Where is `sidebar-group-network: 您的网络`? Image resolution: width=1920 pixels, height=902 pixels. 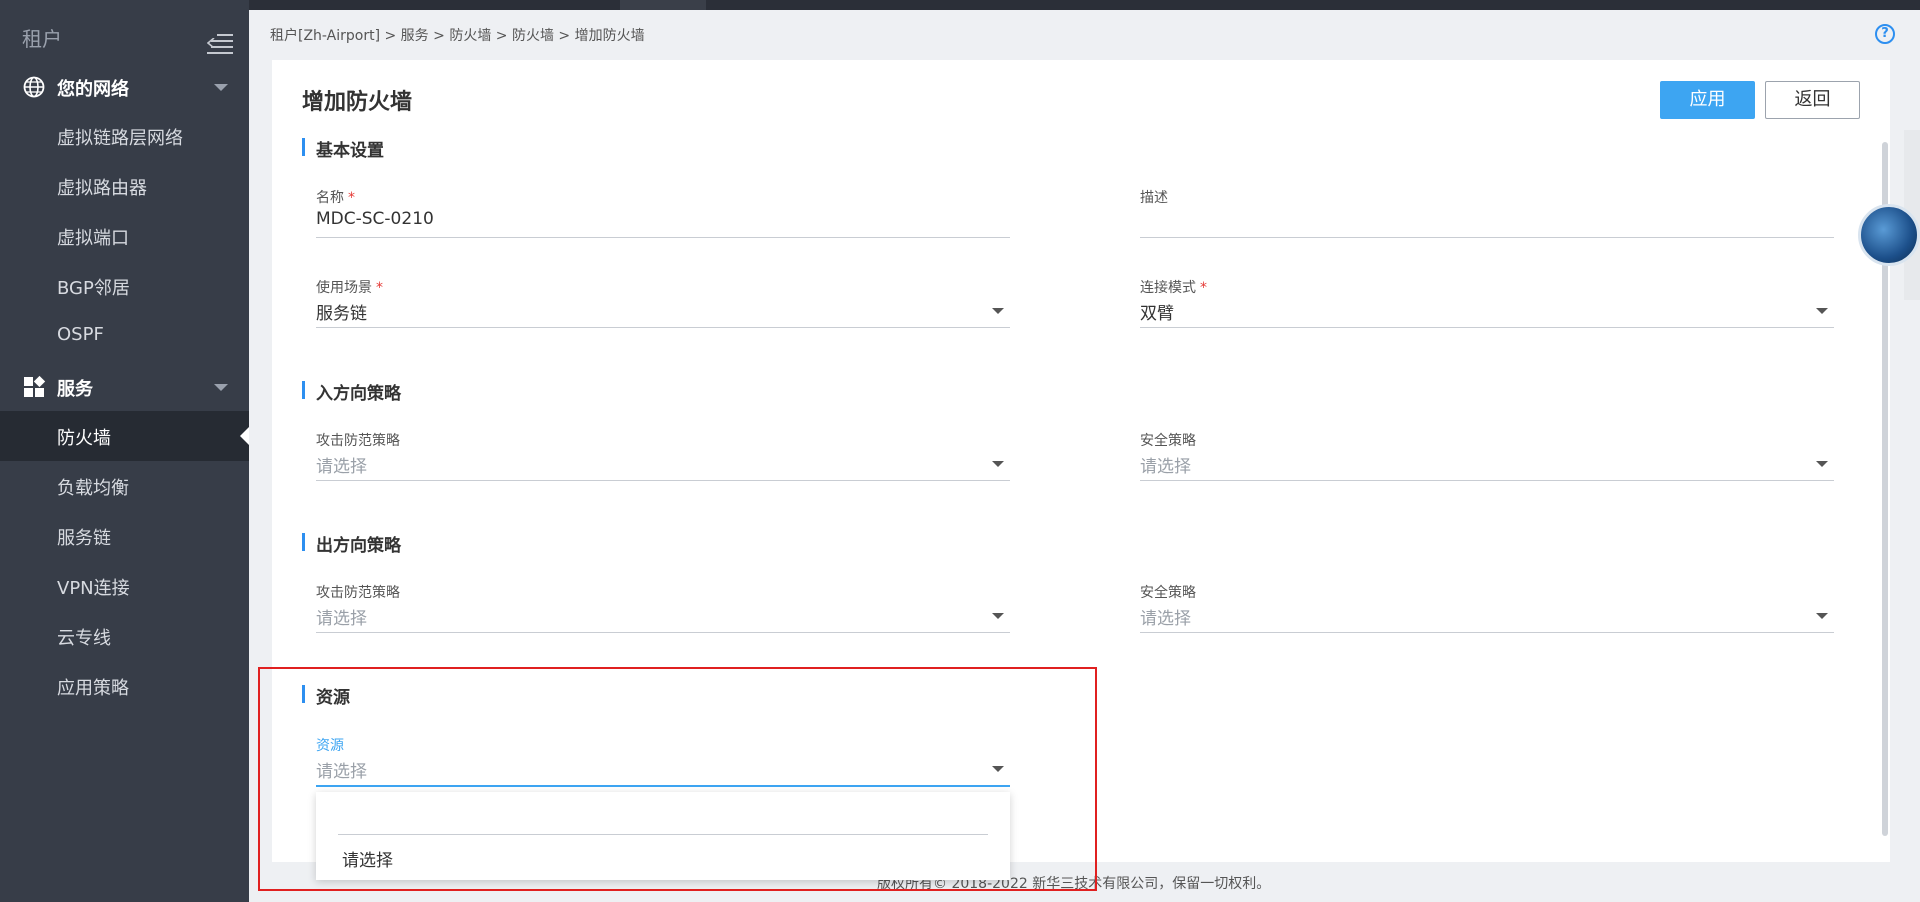 sidebar-group-network: 您的网络 is located at coordinates (124, 87).